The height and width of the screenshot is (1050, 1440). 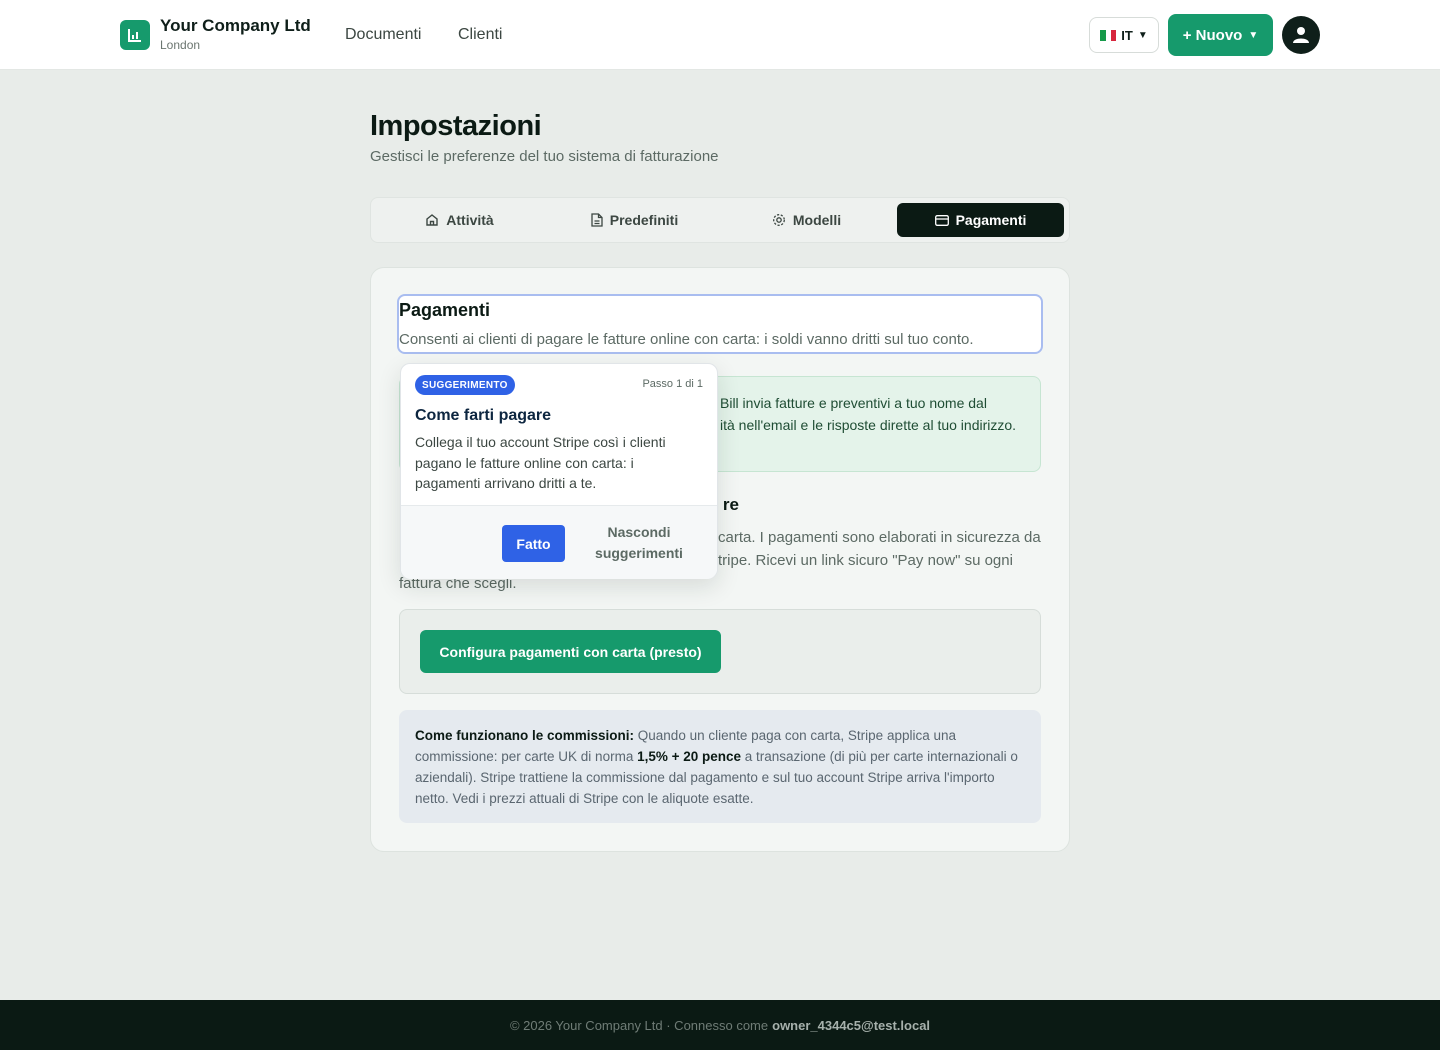 I want to click on gear-icon, so click(x=778, y=220).